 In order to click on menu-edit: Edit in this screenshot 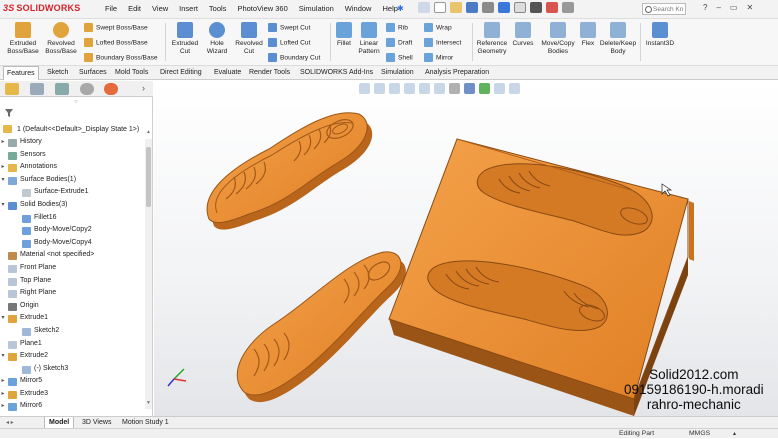, I will do `click(134, 8)`.